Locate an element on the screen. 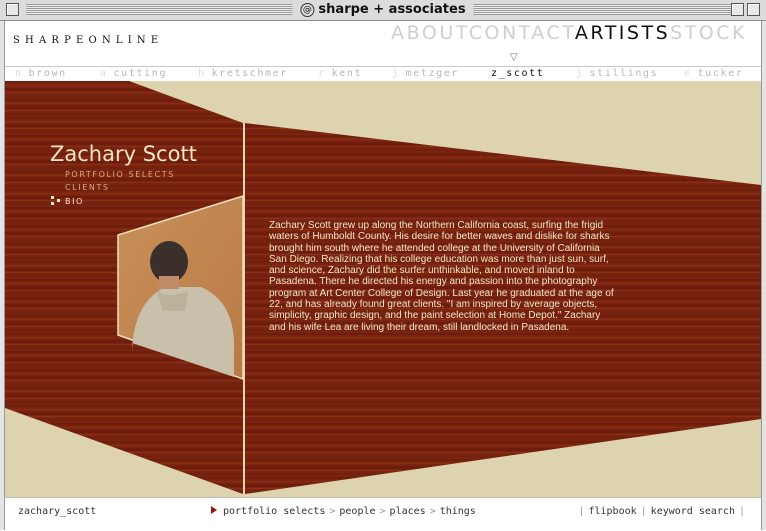  main-nav: ABOUTCONTACTARTISTSSTOCK is located at coordinates (569, 33).